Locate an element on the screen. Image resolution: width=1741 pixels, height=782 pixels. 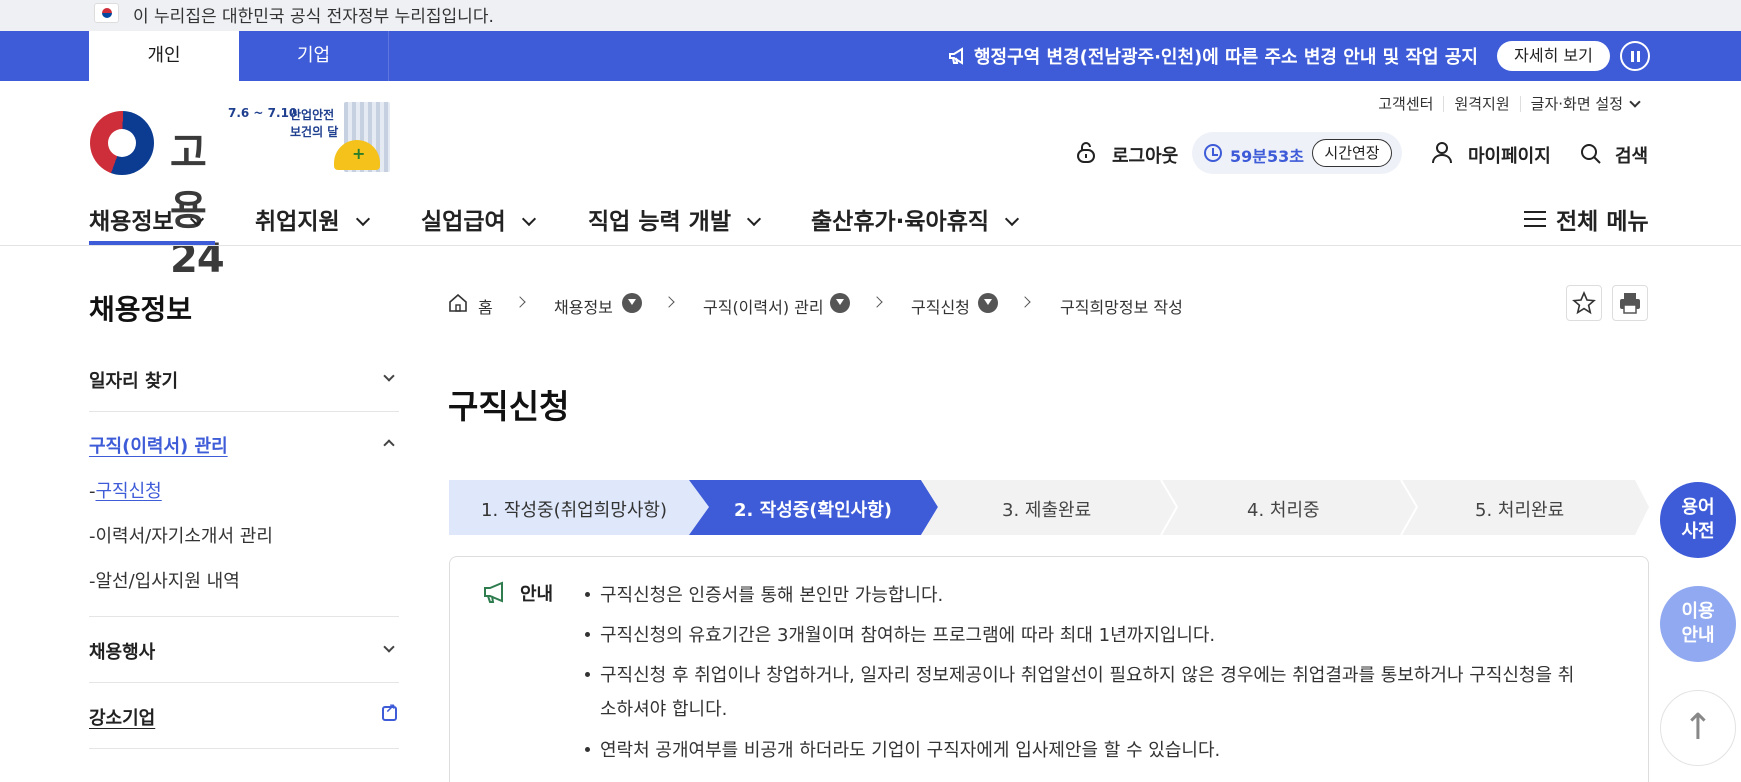
gnb-item-unemployment-benefit: 실업급여 is located at coordinates (478, 219).